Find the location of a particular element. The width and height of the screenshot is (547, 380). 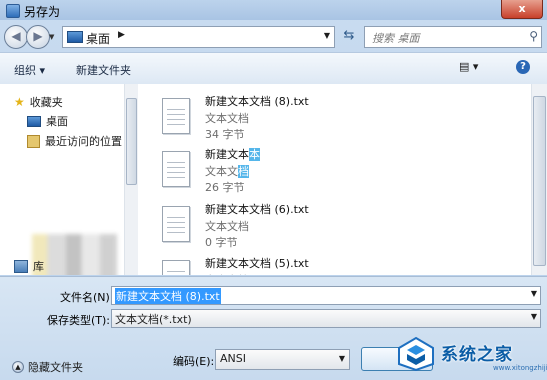

encoding-value: ANSI is located at coordinates (233, 358).